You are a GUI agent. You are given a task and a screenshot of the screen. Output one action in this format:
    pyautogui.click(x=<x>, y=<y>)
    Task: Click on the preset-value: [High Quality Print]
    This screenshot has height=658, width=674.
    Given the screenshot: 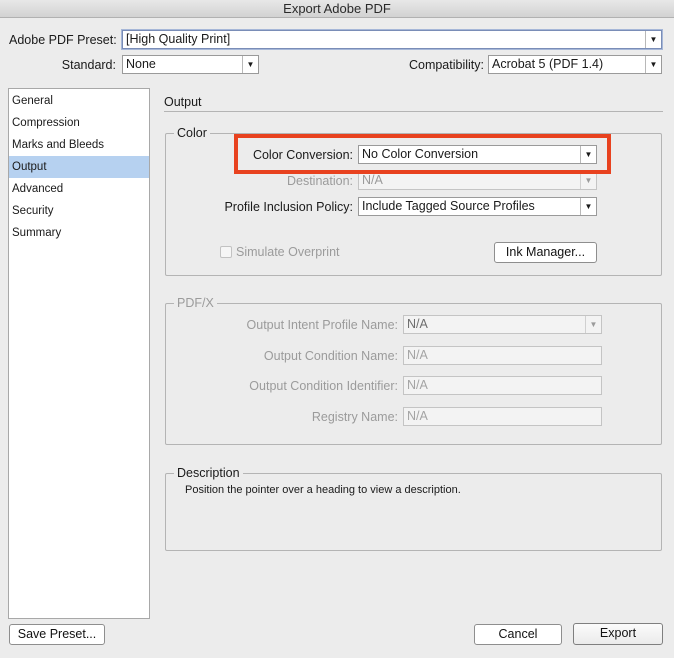 What is the action you would take?
    pyautogui.click(x=178, y=39)
    